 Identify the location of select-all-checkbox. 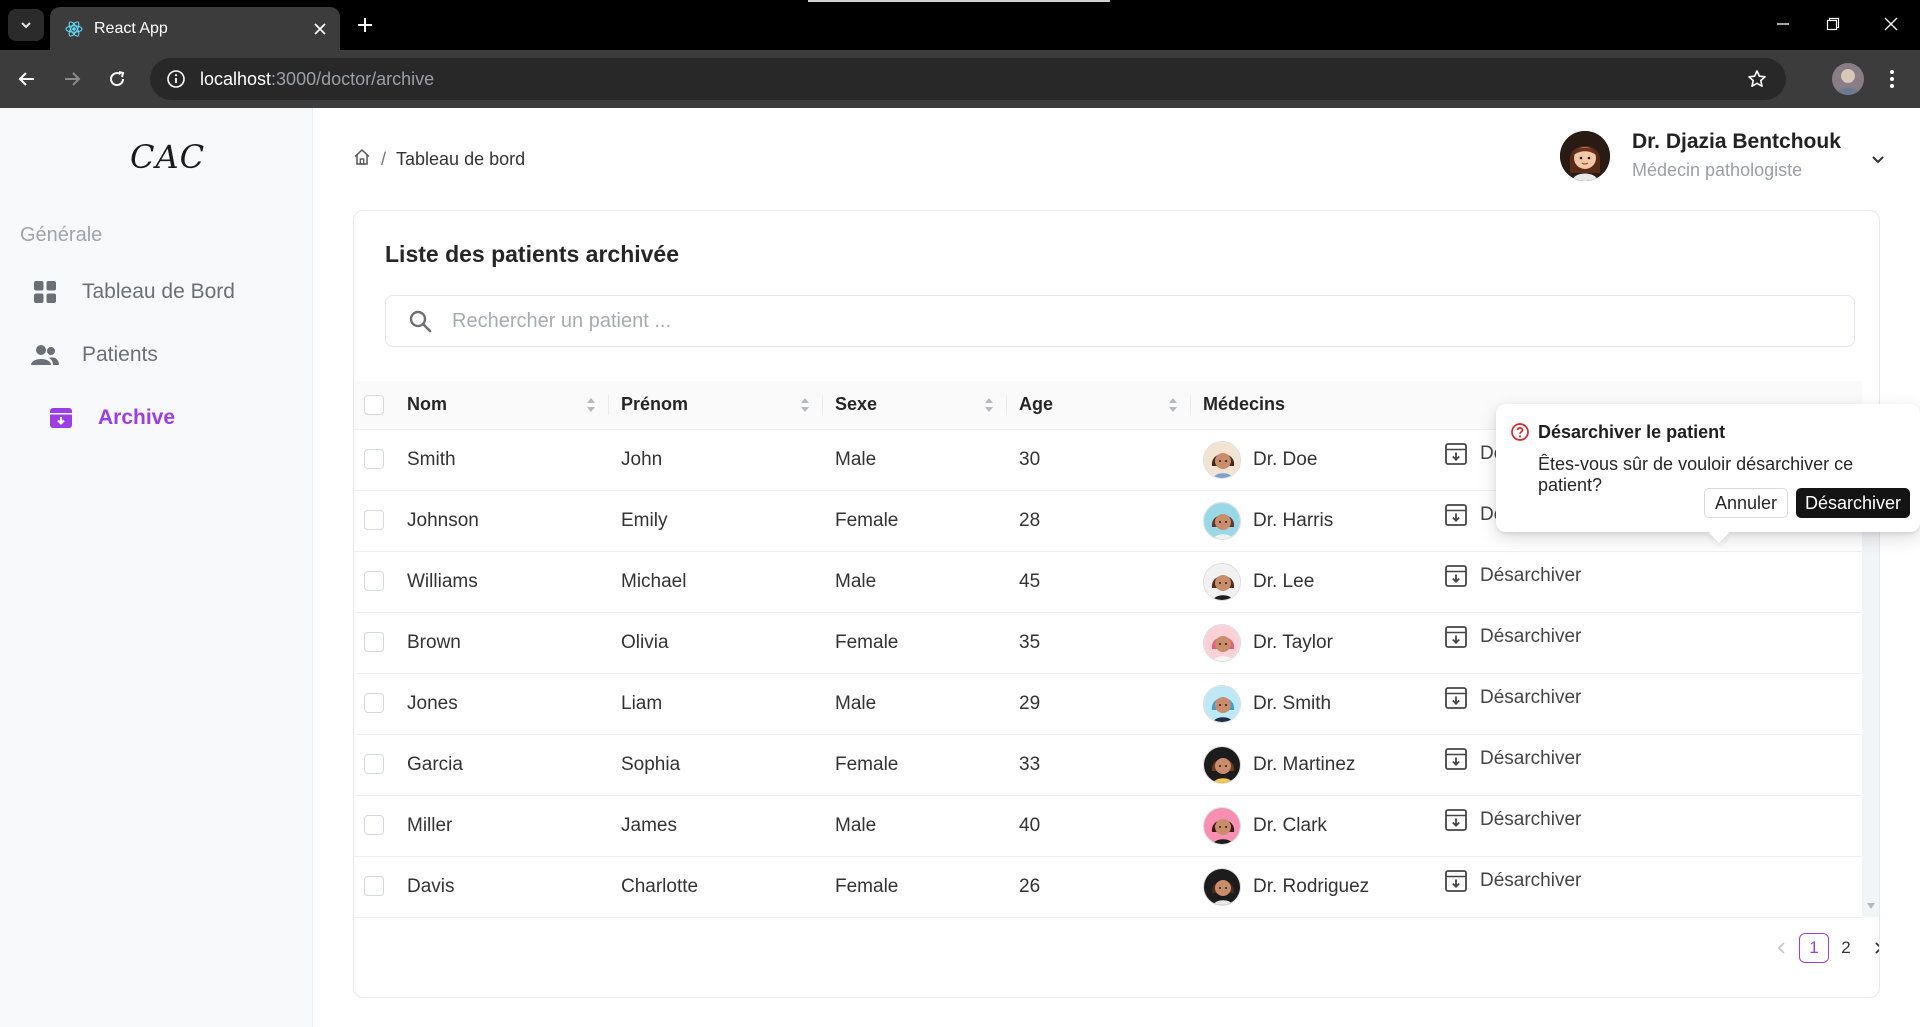
(374, 405).